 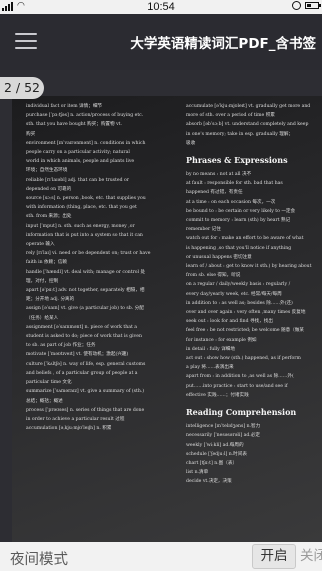 I want to click on section-heading-phrases: Phrases & Expressions, so click(x=237, y=160).